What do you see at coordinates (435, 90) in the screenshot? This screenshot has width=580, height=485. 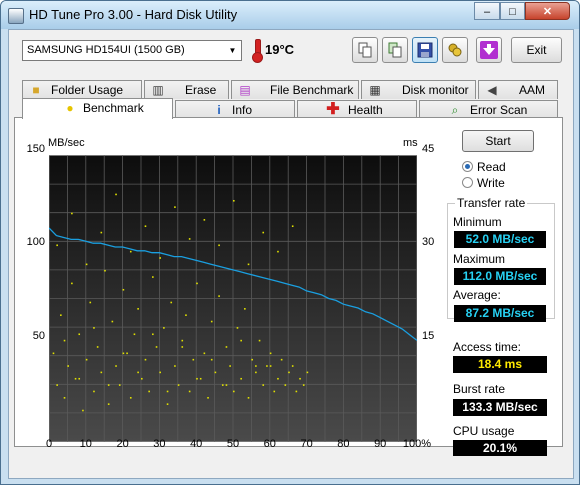 I see `tab-disk-monitor-label: Disk monitor` at bounding box center [435, 90].